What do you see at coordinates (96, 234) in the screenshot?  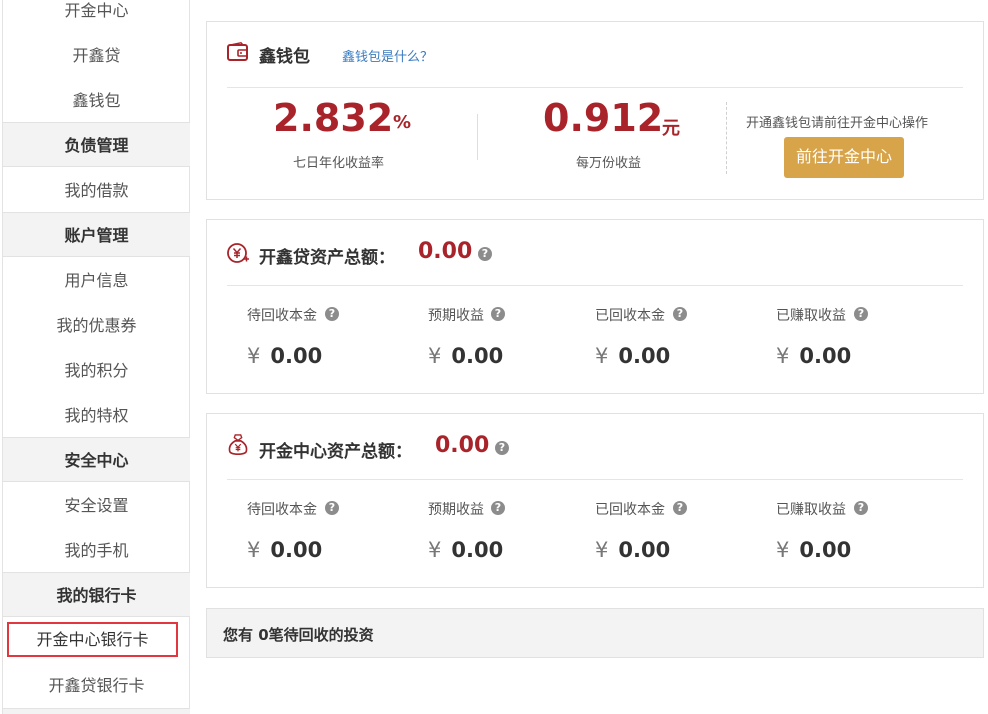 I see `sidebar-heading-account: 账户管理` at bounding box center [96, 234].